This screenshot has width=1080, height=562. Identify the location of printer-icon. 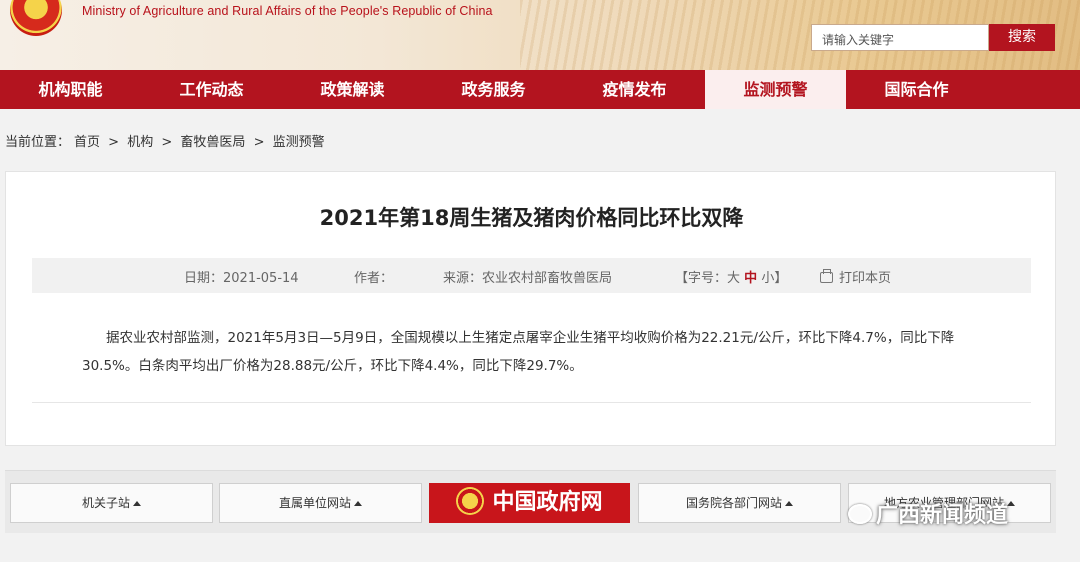
(826, 276).